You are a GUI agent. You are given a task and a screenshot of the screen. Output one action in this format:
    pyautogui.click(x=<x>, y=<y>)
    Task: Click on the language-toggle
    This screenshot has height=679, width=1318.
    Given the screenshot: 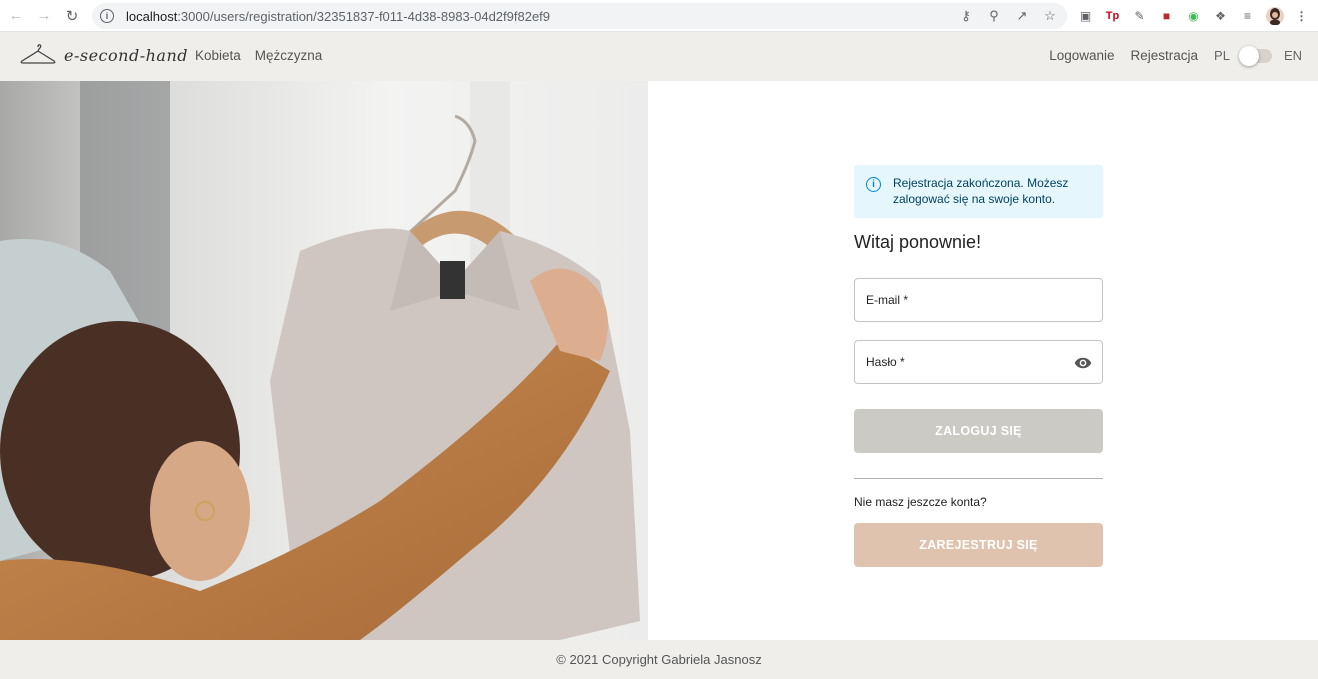 What is the action you would take?
    pyautogui.click(x=1255, y=55)
    